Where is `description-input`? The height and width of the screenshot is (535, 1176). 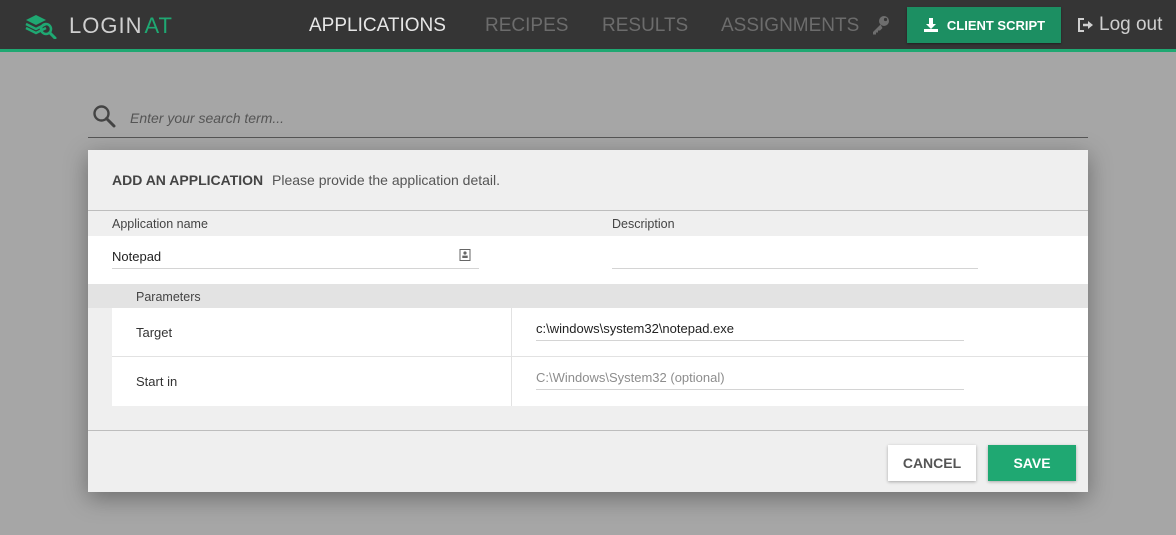 description-input is located at coordinates (795, 256).